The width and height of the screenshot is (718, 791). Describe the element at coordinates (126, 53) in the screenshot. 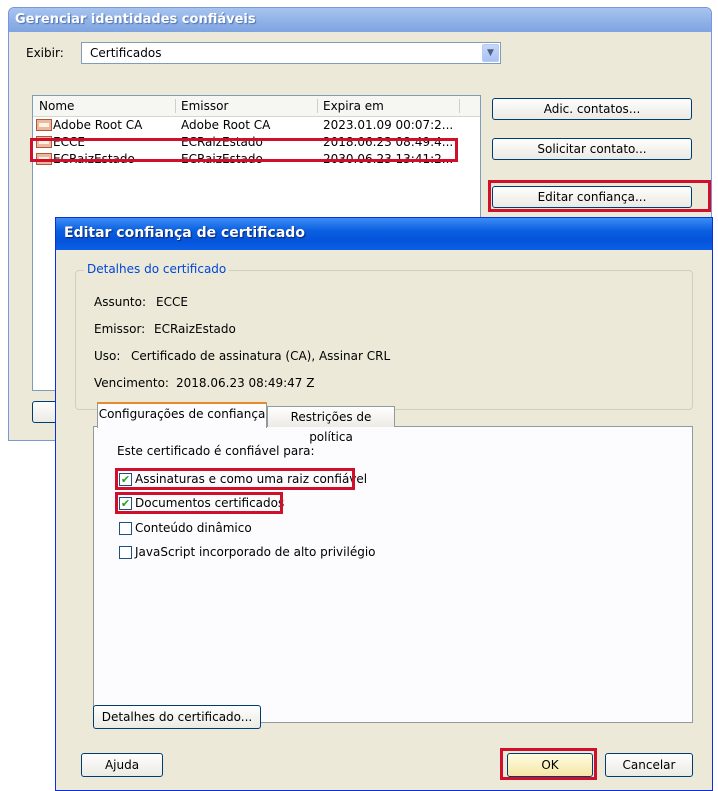

I see `show-select-value: Certificados` at that location.